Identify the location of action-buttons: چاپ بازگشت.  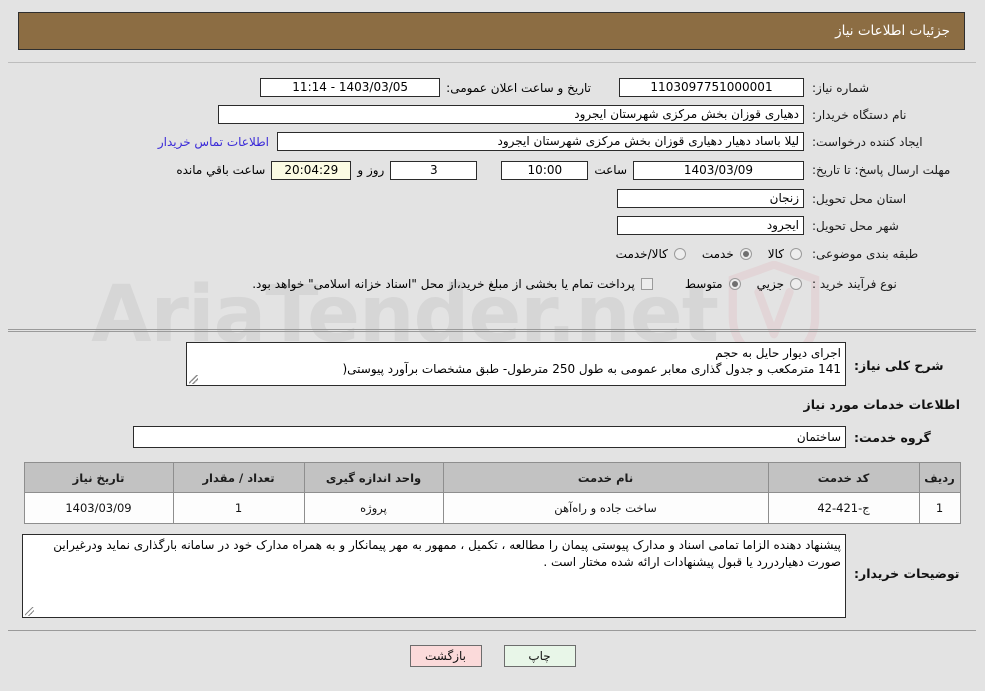
(492, 656).